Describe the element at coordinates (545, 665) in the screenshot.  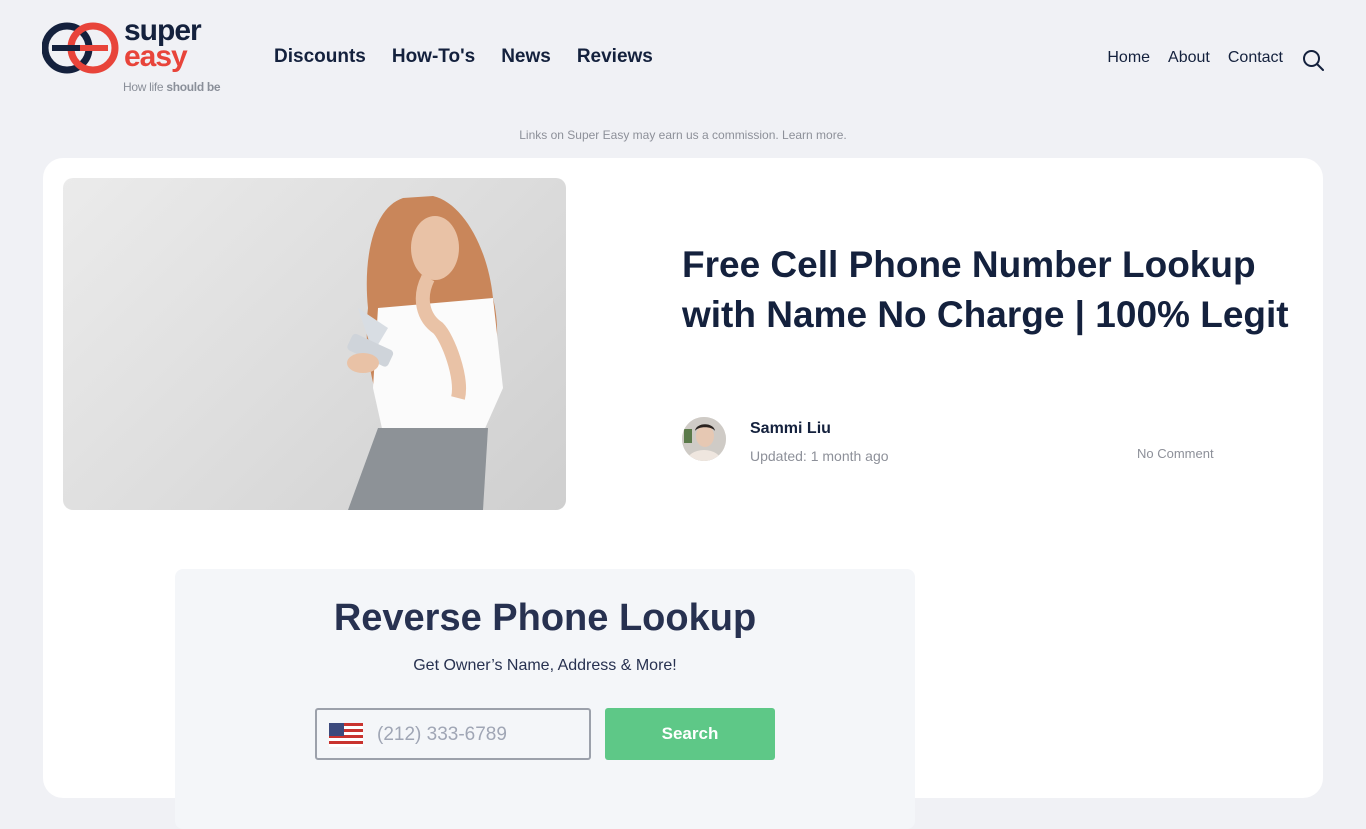
I see `lookup-subtitle: Get Owner’s Name, Address & More!` at that location.